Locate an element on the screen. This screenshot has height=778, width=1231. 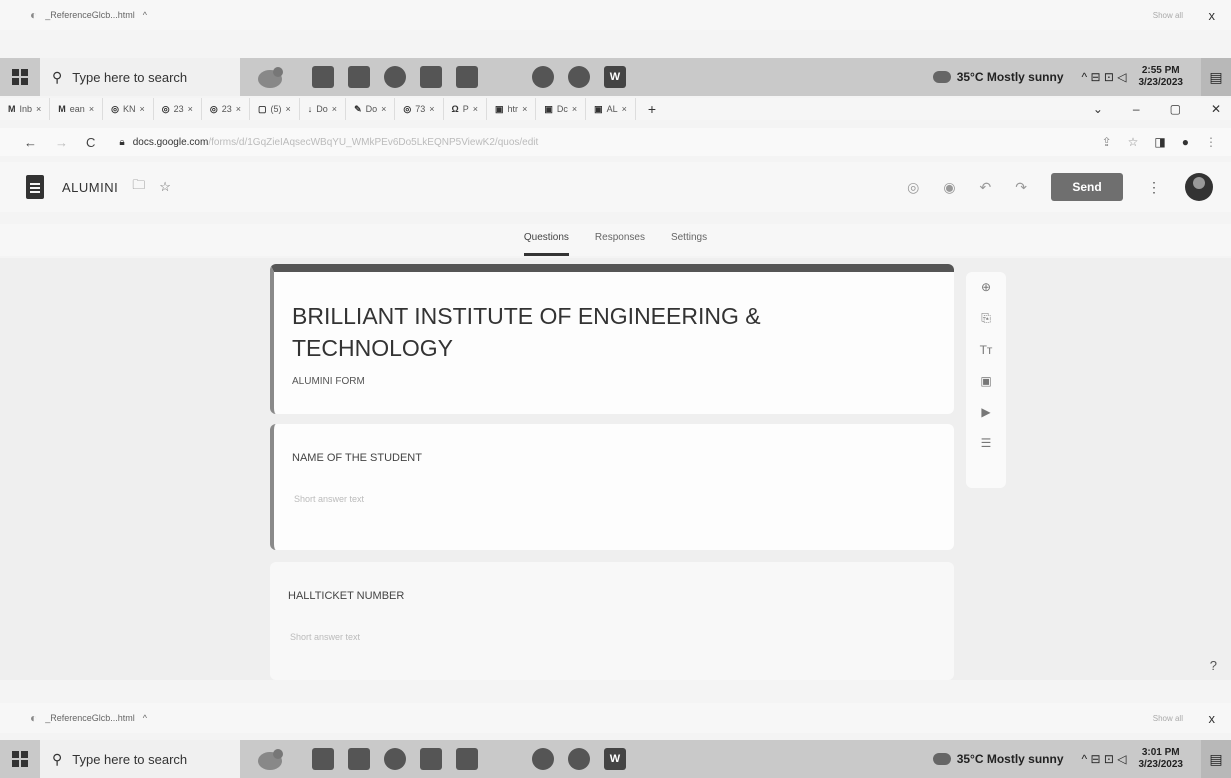
avatar is located at coordinates (1199, 187).